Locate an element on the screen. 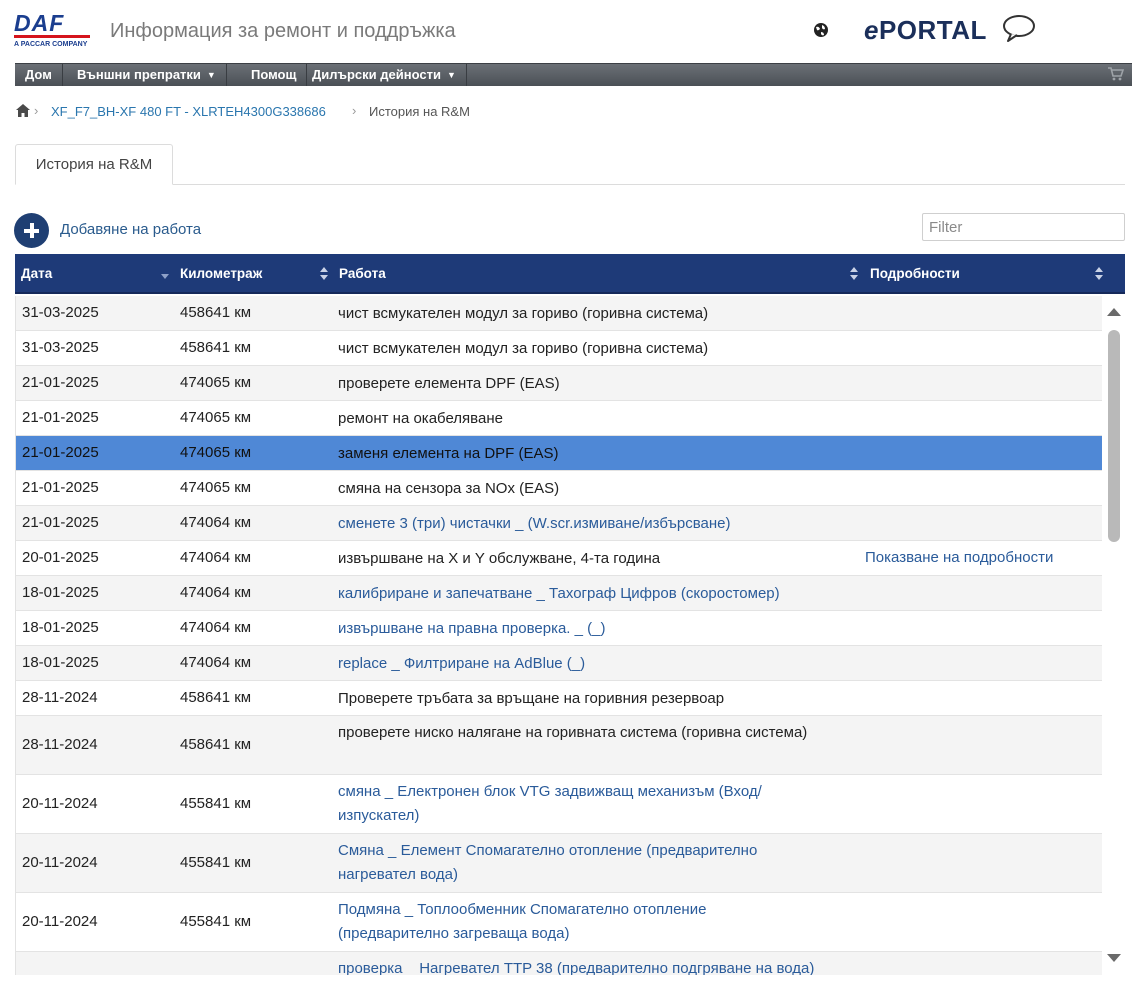  table-scrollbar is located at coordinates (1114, 635).